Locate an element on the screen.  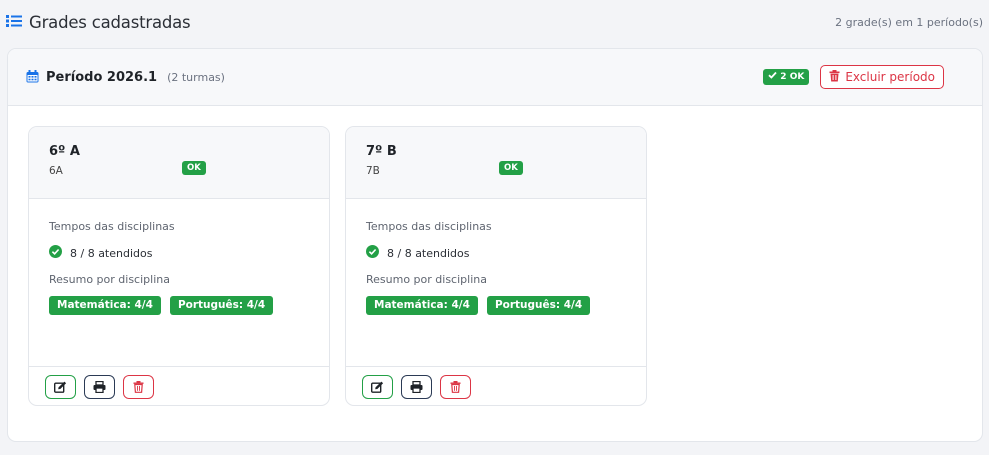
period-title: Período 2026.1 is located at coordinates (102, 77).